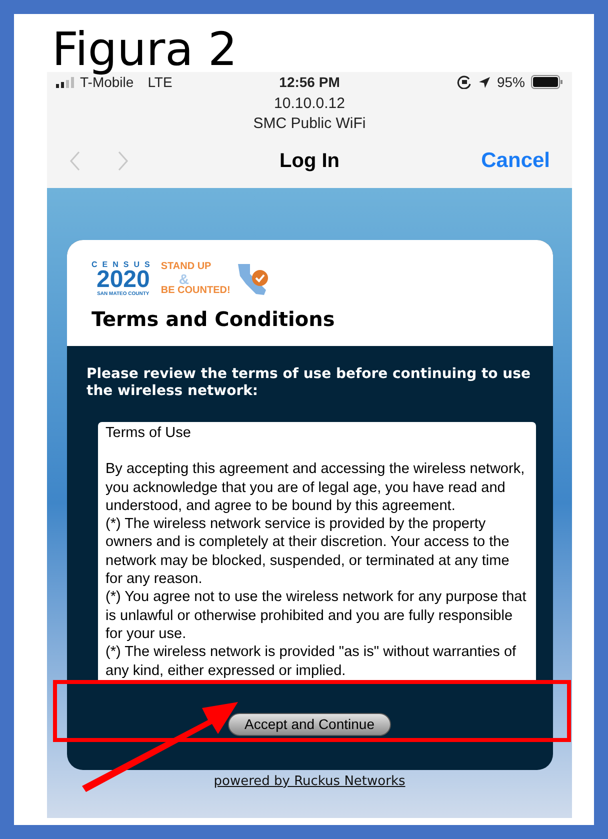  I want to click on cancel-button: Cancel, so click(515, 161).